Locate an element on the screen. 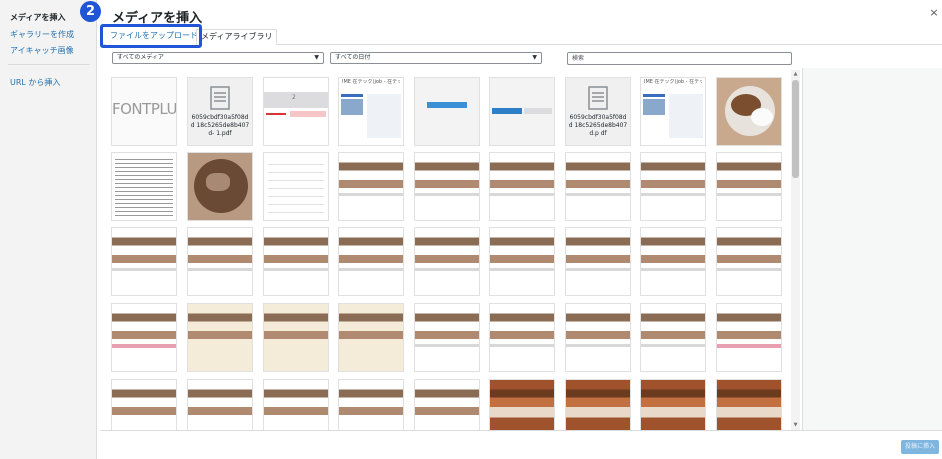 The height and width of the screenshot is (459, 942). menu-item-create-gallery: ギャラリーを作成 is located at coordinates (42, 34).